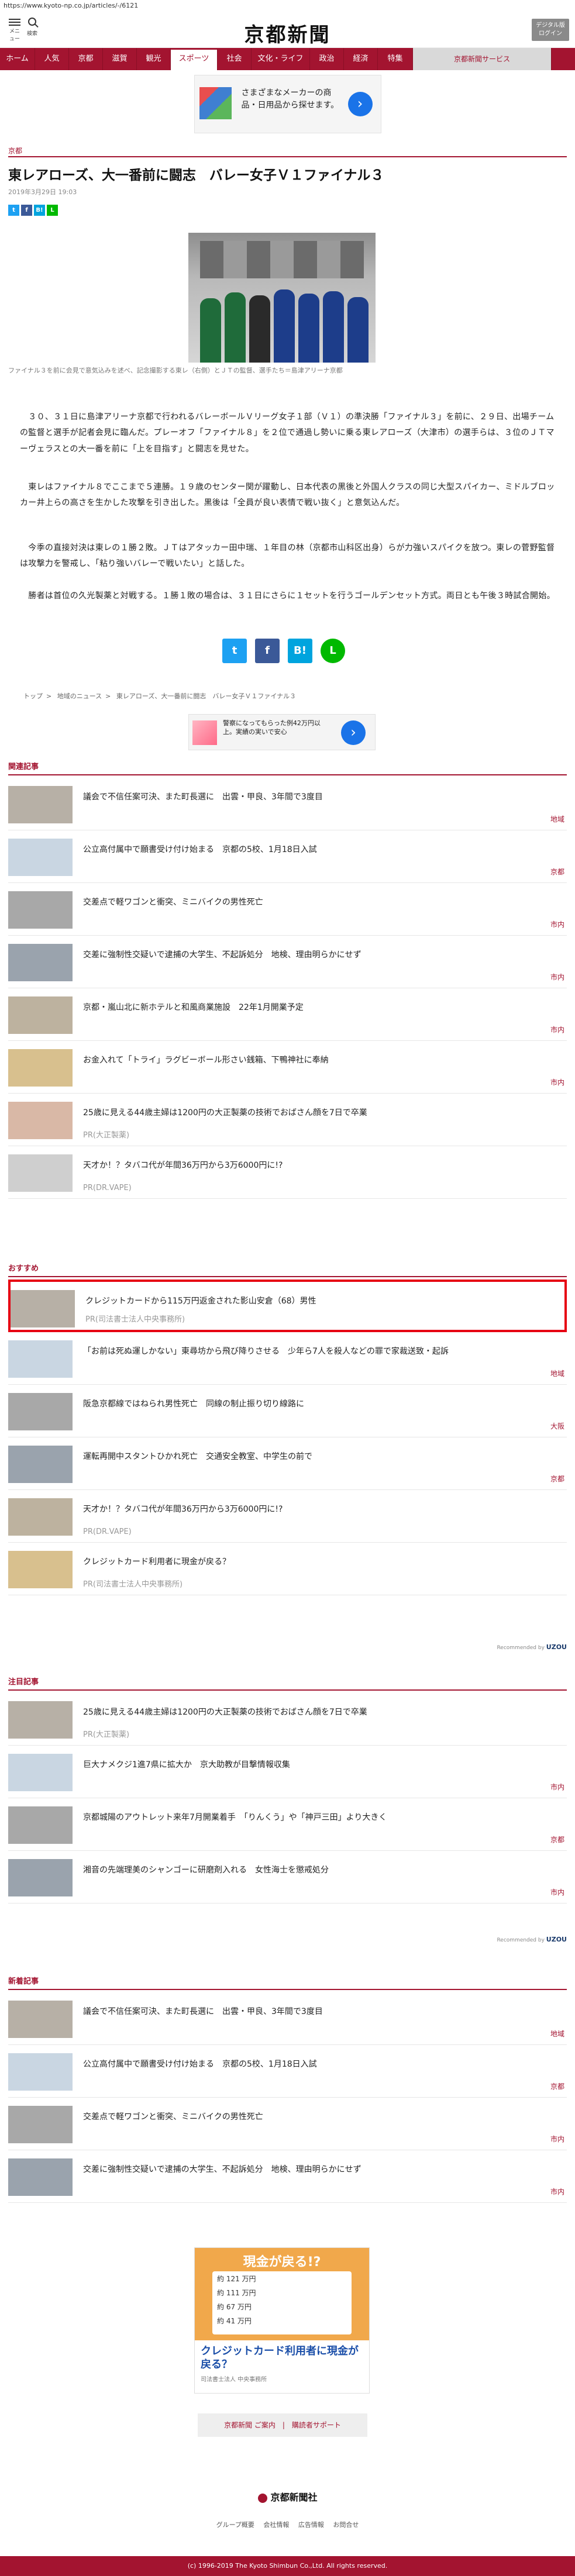 The image size is (575, 2576). Describe the element at coordinates (322, 1300) in the screenshot. I see `article-link-title: クレジットカードから115万円返金された影山安倉（68）男性` at that location.